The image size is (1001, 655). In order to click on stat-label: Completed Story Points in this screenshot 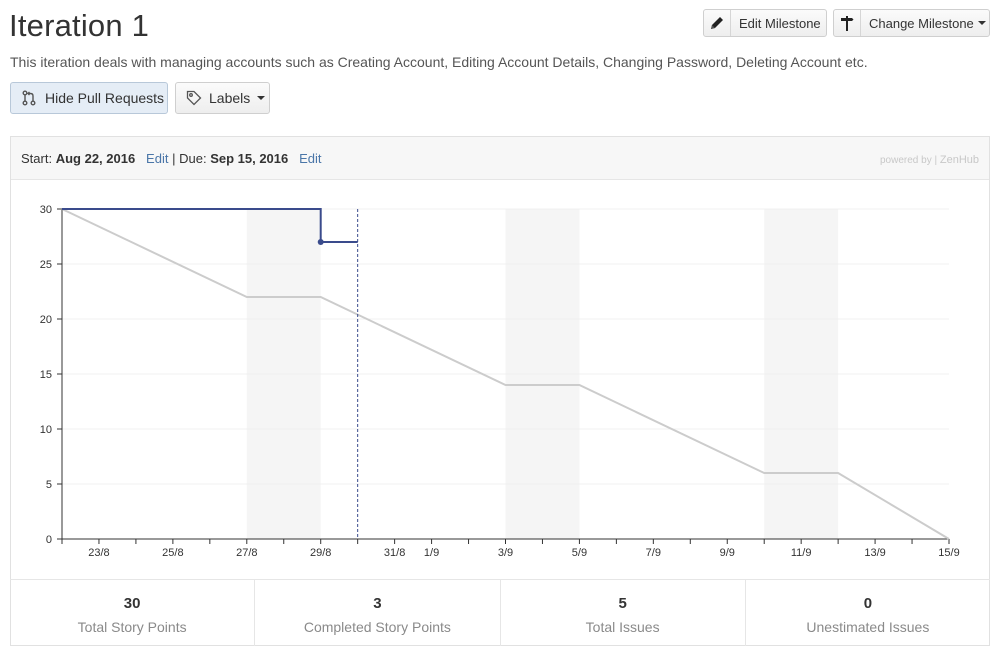, I will do `click(377, 627)`.